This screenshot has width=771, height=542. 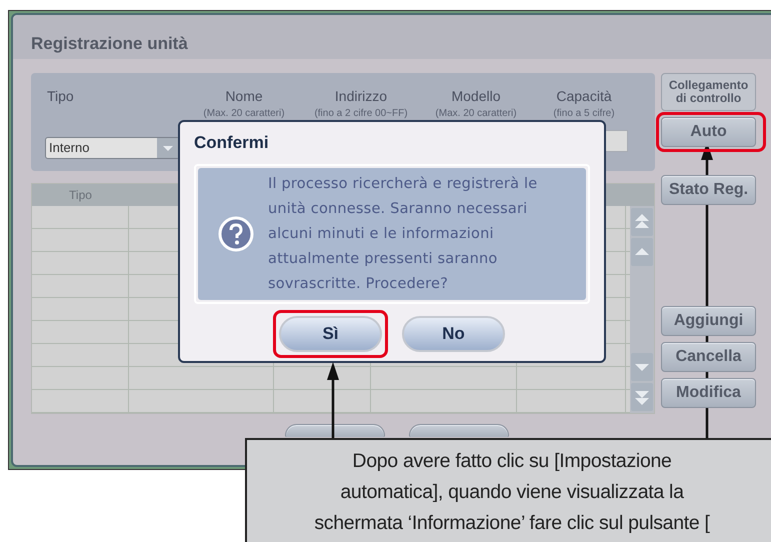 I want to click on dialog-button: No, so click(x=453, y=334).